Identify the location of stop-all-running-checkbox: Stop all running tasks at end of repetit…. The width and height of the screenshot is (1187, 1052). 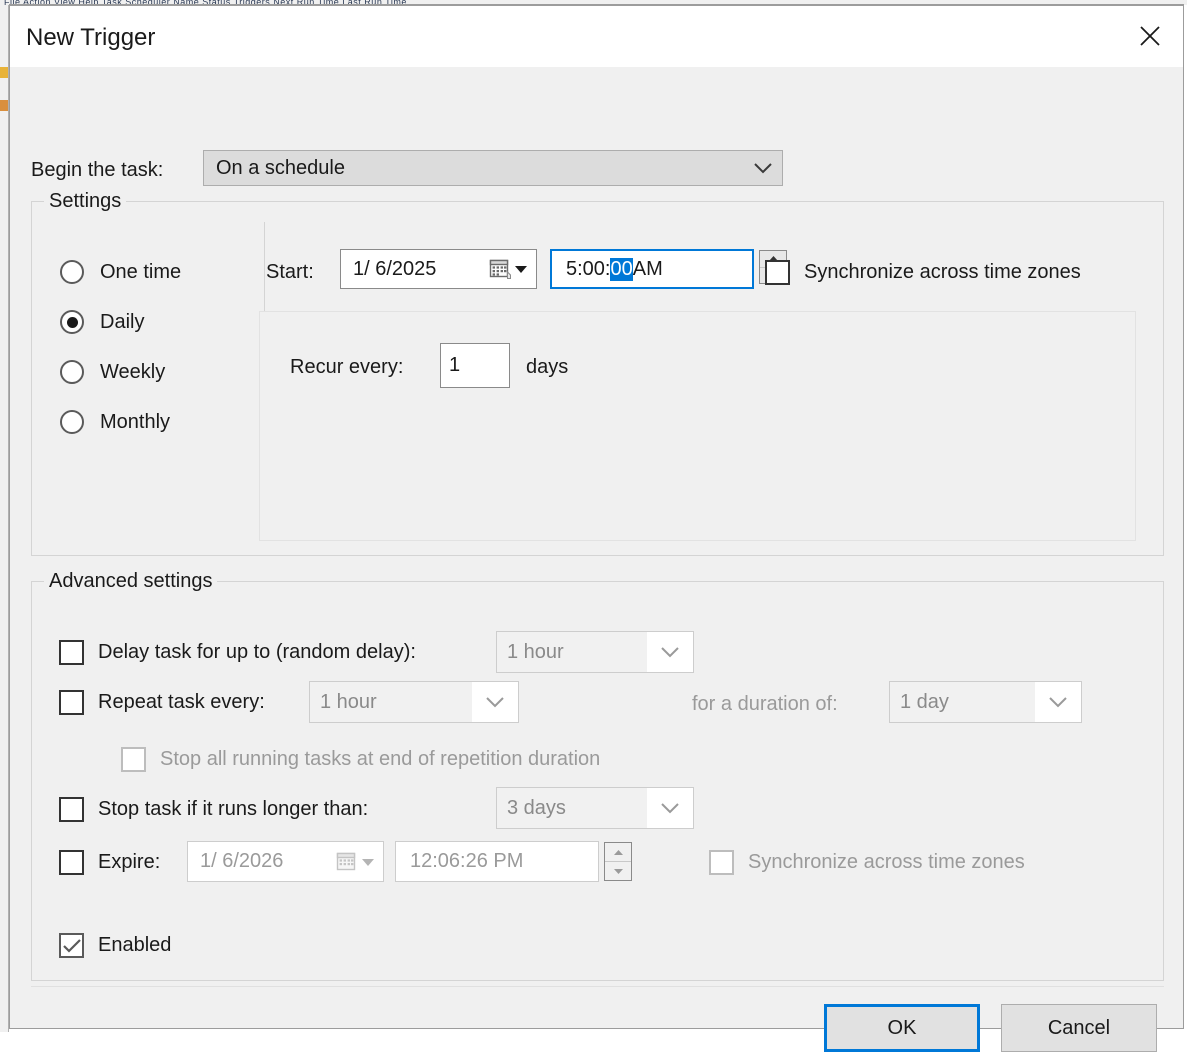
(360, 759).